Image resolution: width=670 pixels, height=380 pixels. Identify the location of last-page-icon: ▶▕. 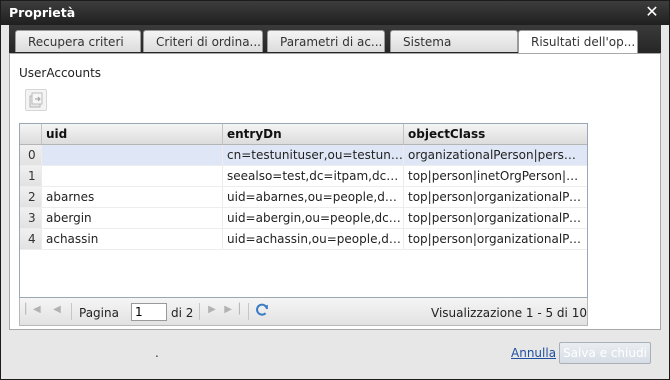
(232, 310).